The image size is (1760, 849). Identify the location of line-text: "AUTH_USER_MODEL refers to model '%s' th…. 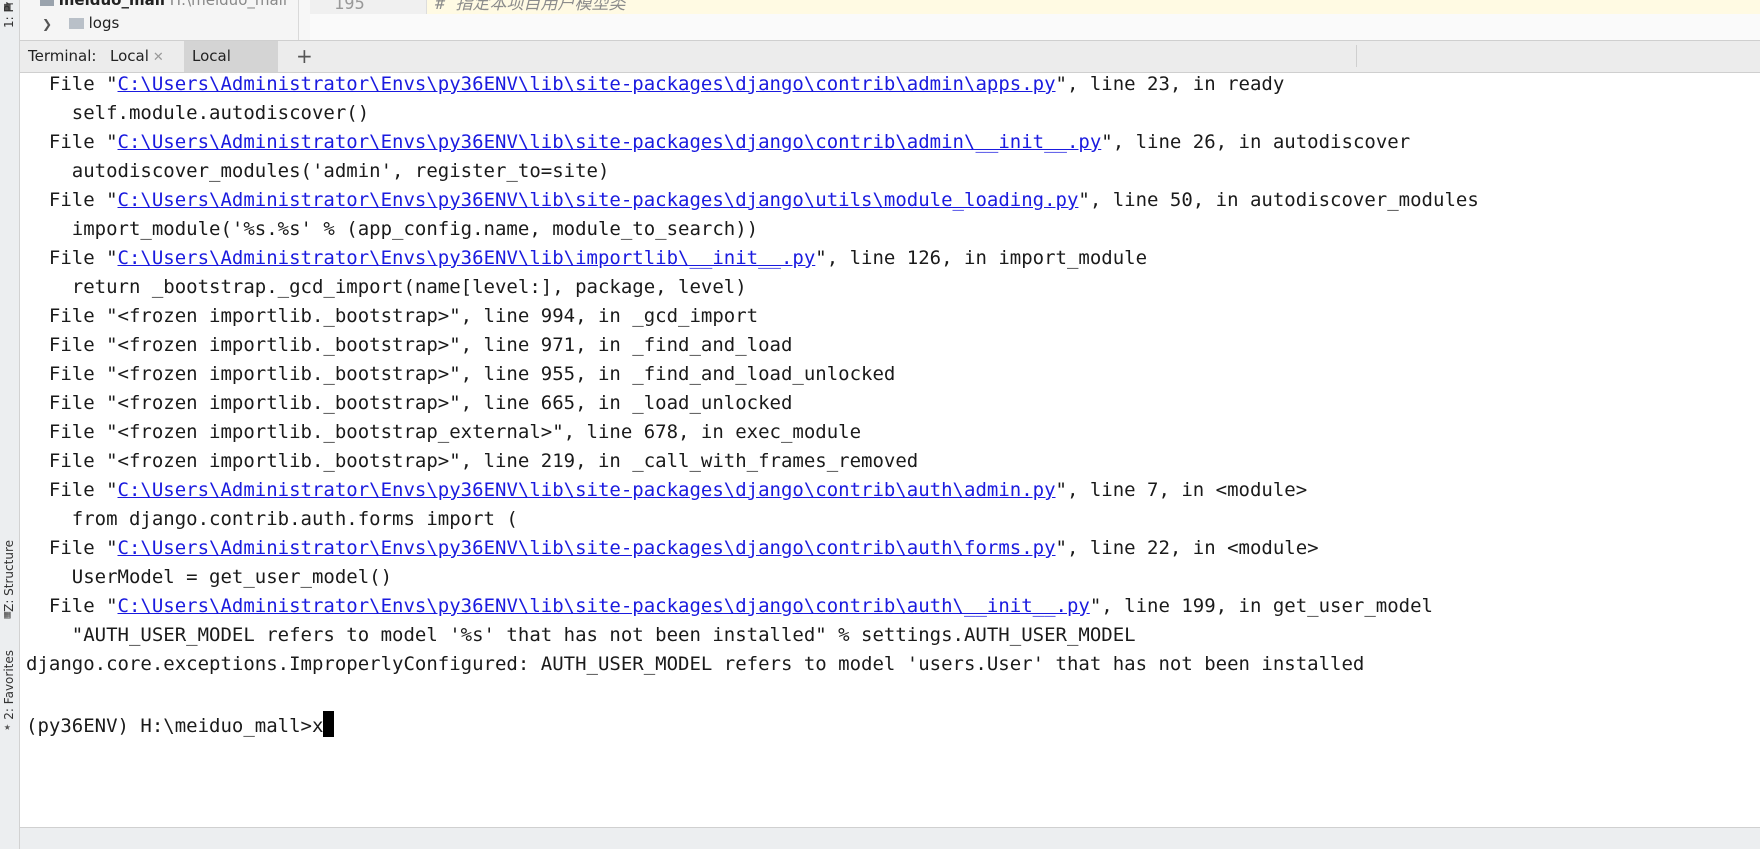
(581, 635).